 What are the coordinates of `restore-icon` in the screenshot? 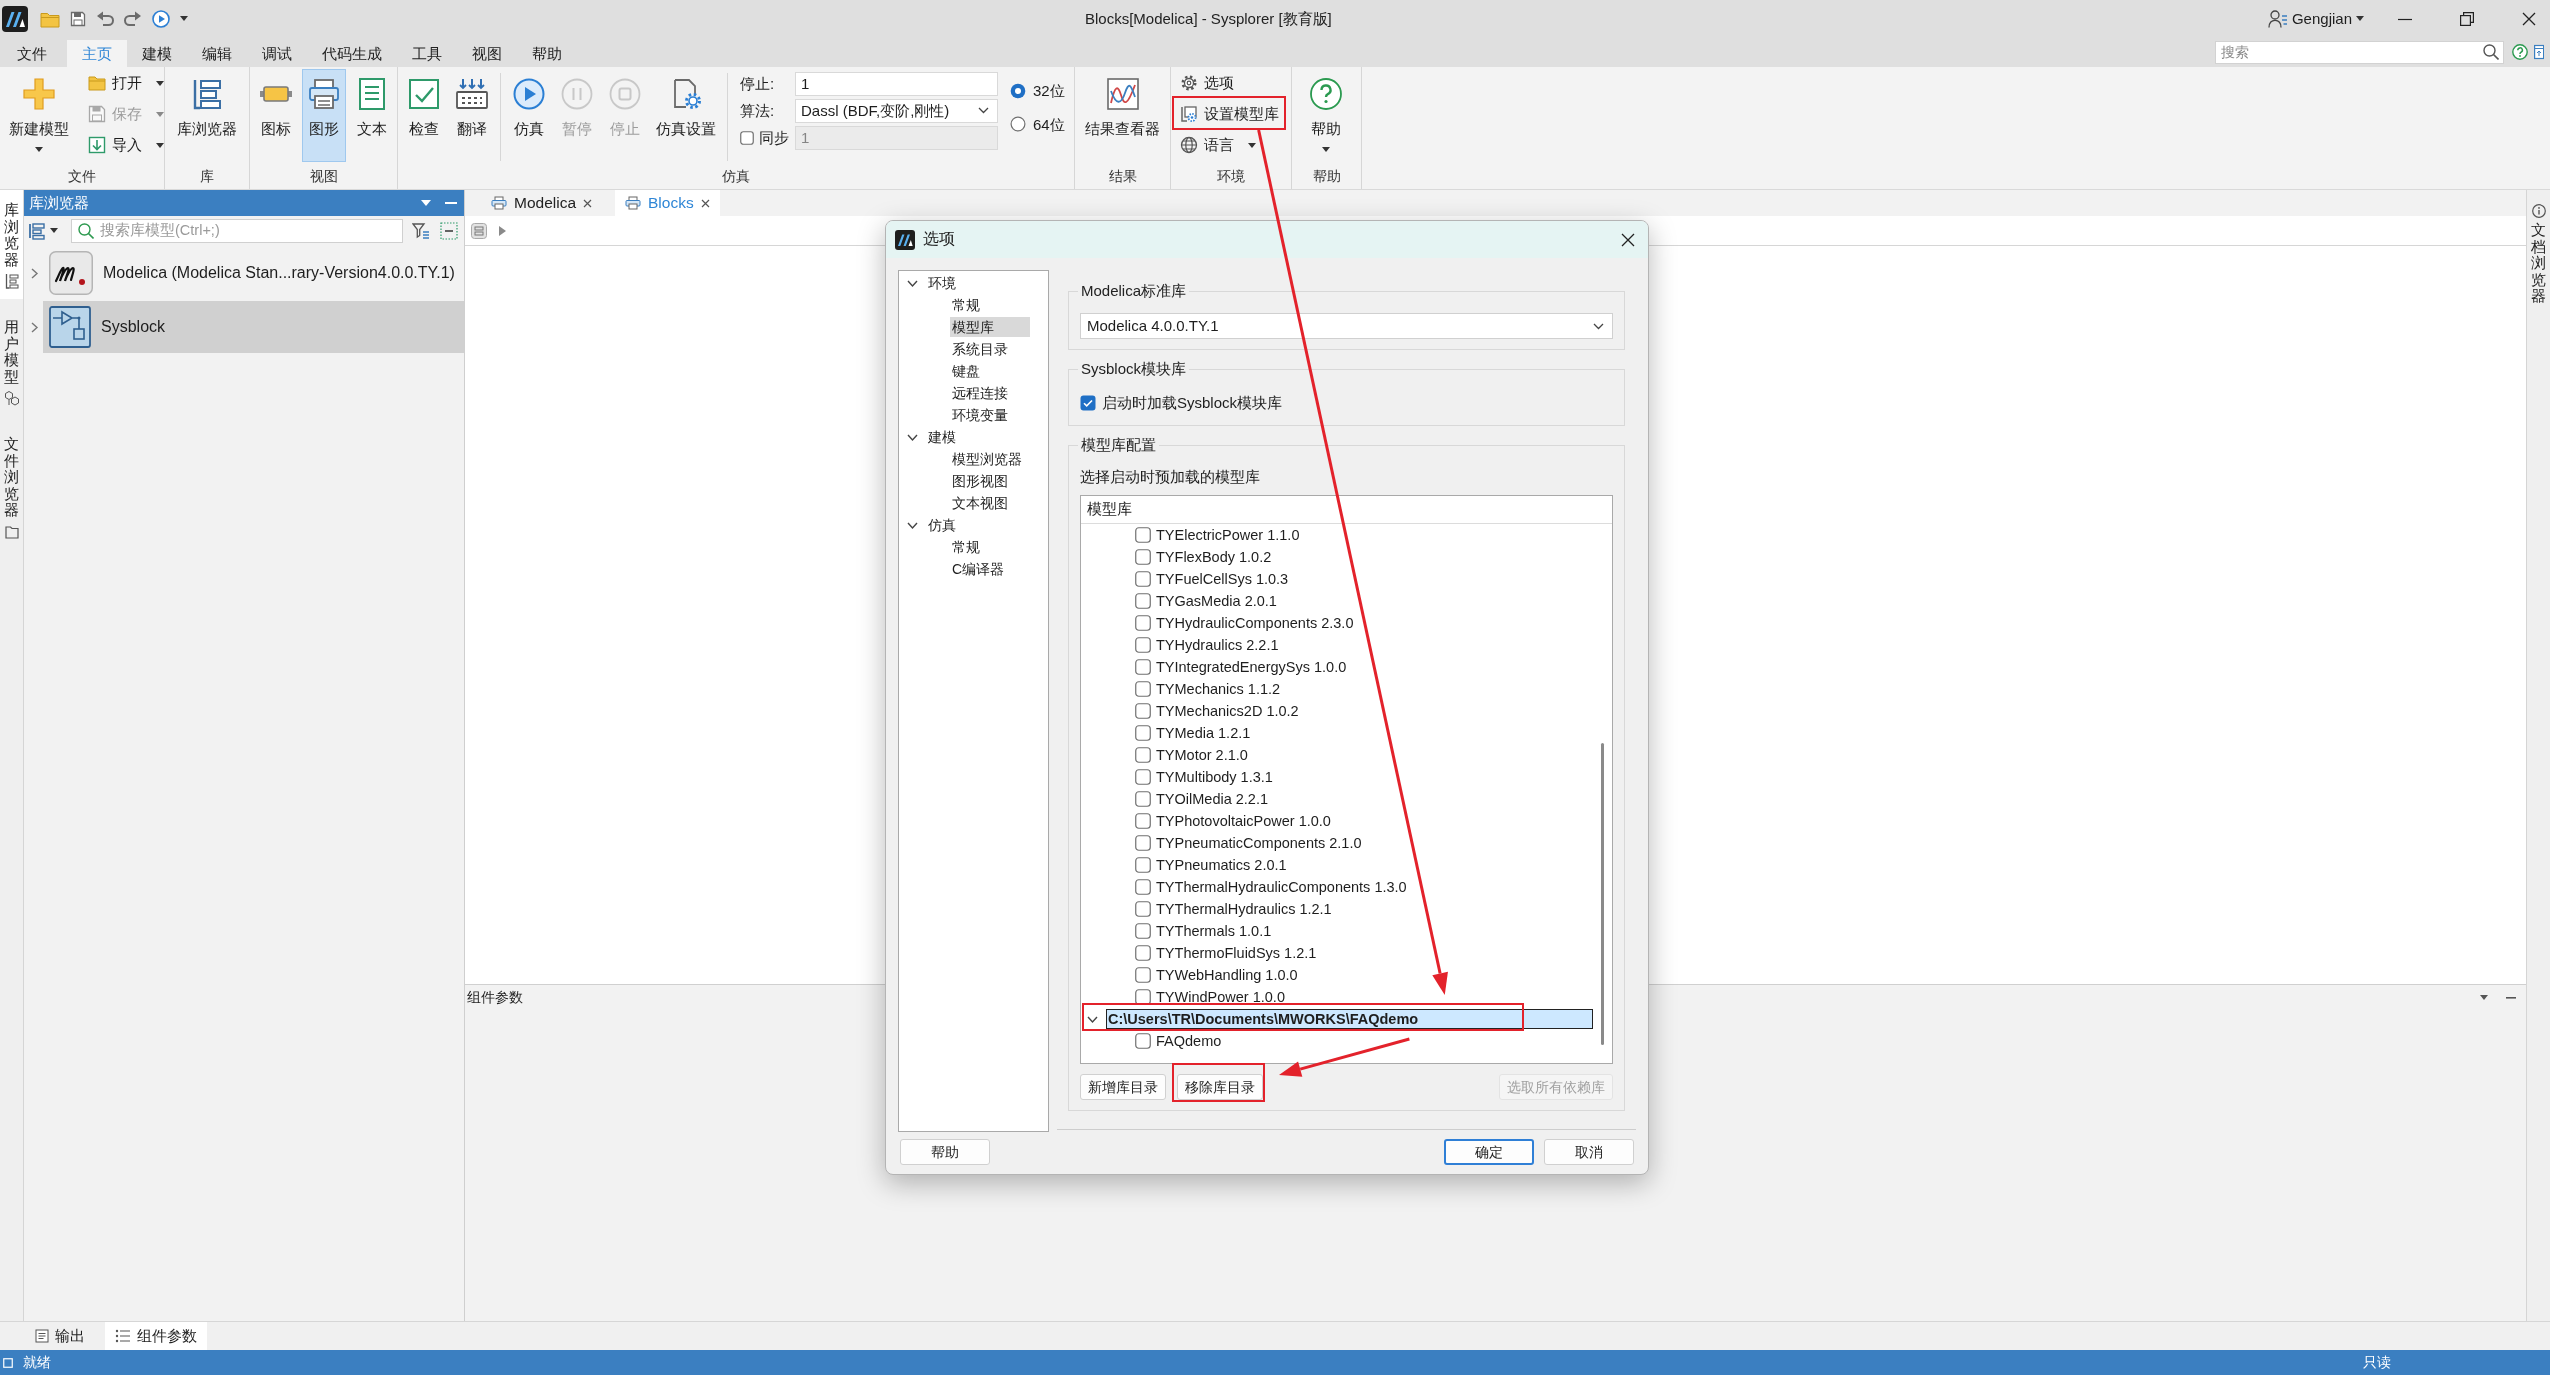 It's located at (2467, 18).